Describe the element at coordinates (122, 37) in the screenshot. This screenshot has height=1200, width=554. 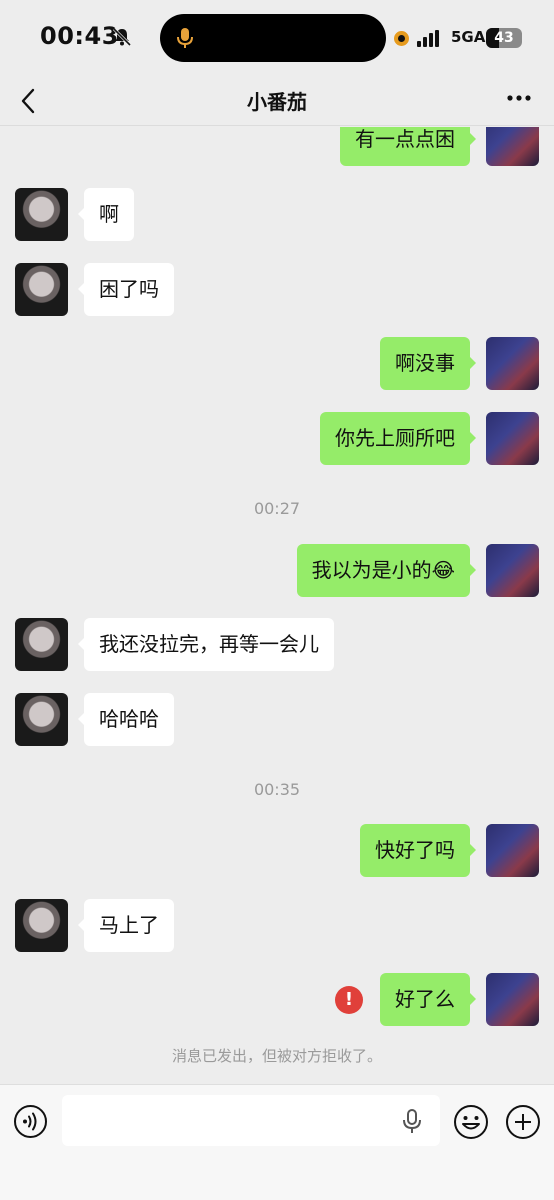
I see `bell-muted-icon` at that location.